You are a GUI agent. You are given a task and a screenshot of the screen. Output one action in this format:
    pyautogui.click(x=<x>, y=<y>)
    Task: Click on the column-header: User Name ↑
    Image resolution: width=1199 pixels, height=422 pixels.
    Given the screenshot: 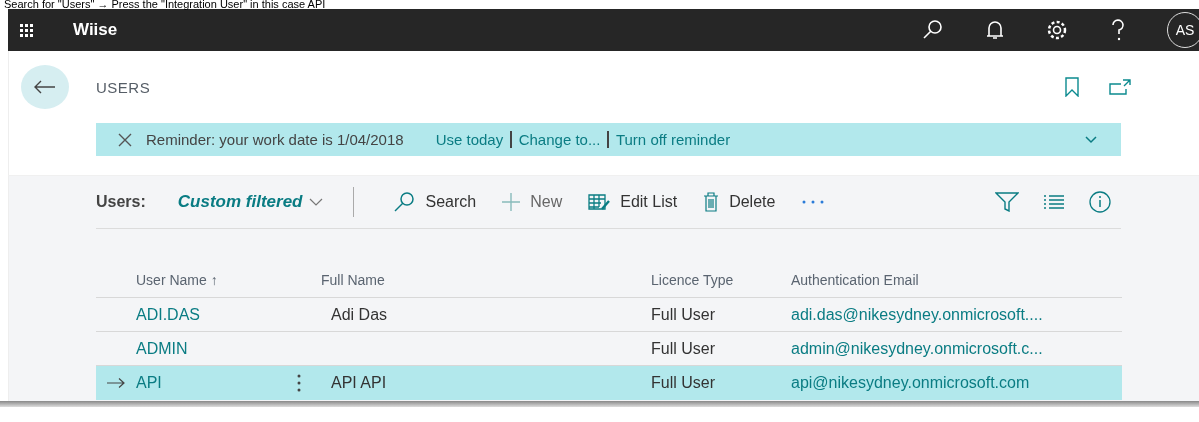 What is the action you would take?
    pyautogui.click(x=228, y=280)
    